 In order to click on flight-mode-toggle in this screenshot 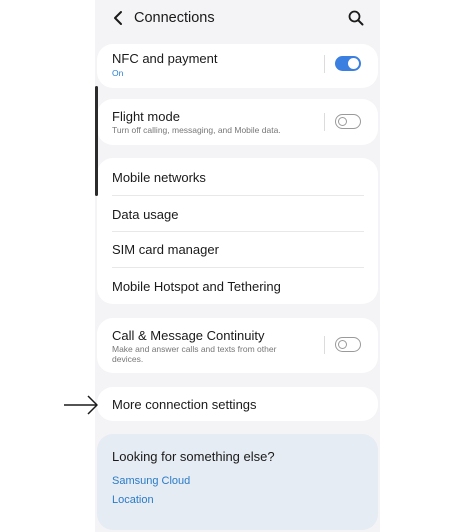, I will do `click(348, 121)`.